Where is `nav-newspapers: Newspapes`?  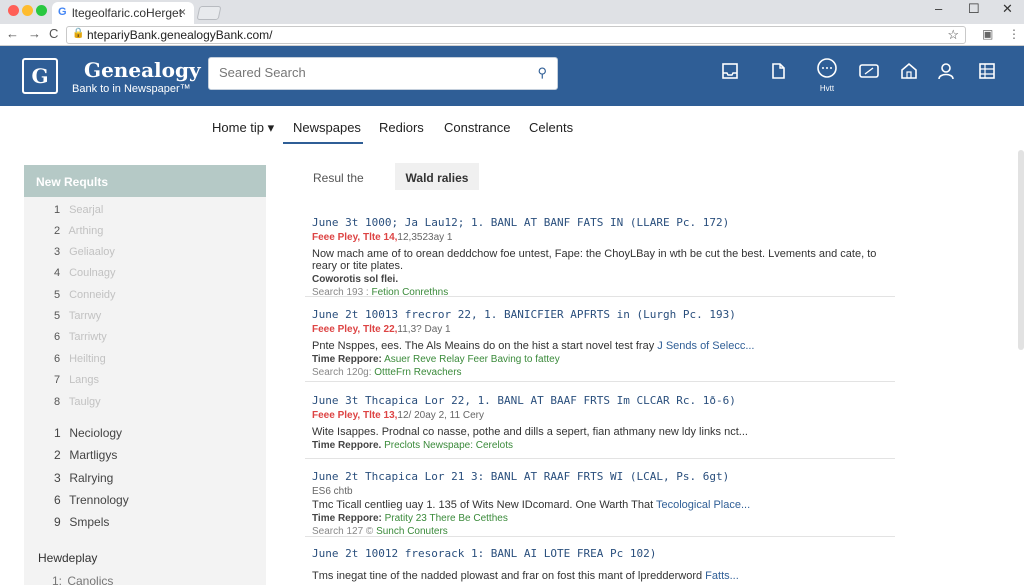
nav-newspapers: Newspapes is located at coordinates (327, 127).